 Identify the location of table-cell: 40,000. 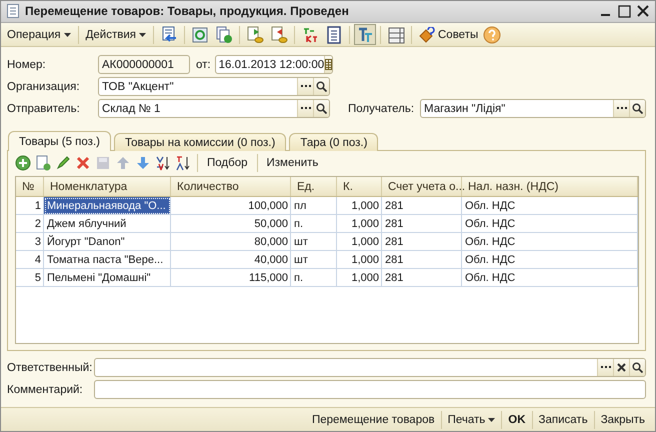
(231, 260).